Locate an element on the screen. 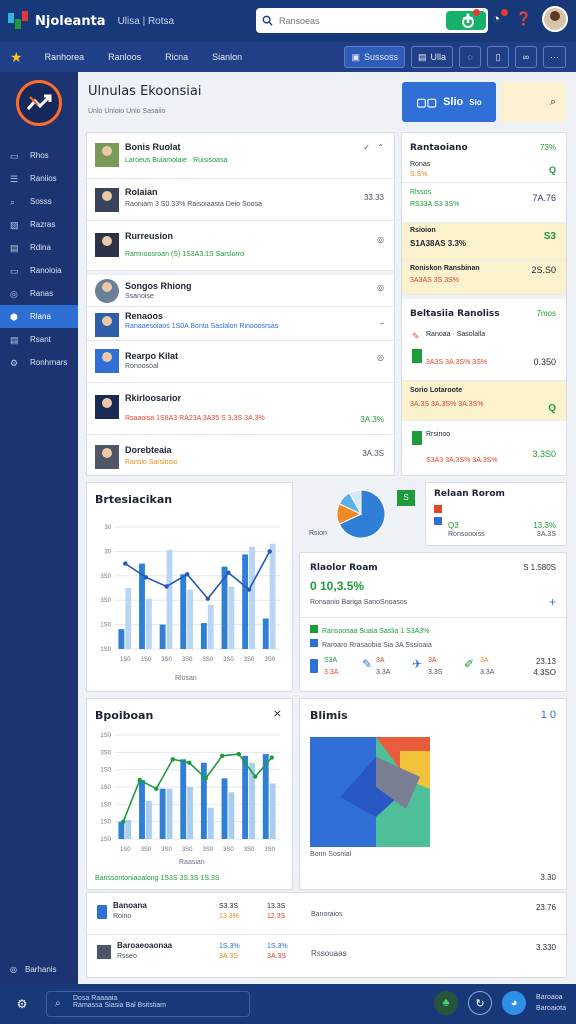 This screenshot has height=1024, width=576. nav-primary-button: ▣ Sussoss is located at coordinates (374, 57).